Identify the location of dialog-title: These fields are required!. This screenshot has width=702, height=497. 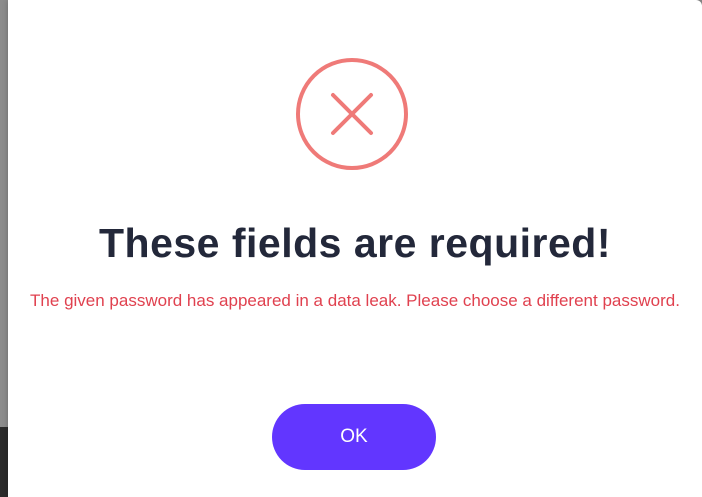
(354, 243).